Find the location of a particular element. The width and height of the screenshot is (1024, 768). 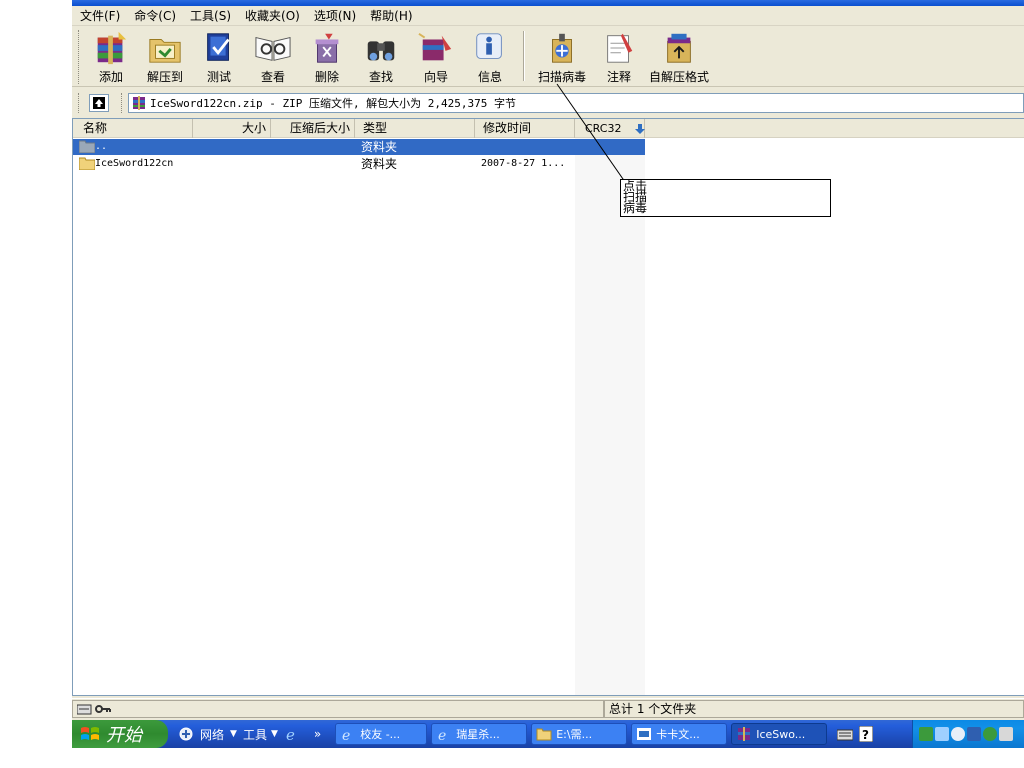

binoculars-icon is located at coordinates (381, 51).